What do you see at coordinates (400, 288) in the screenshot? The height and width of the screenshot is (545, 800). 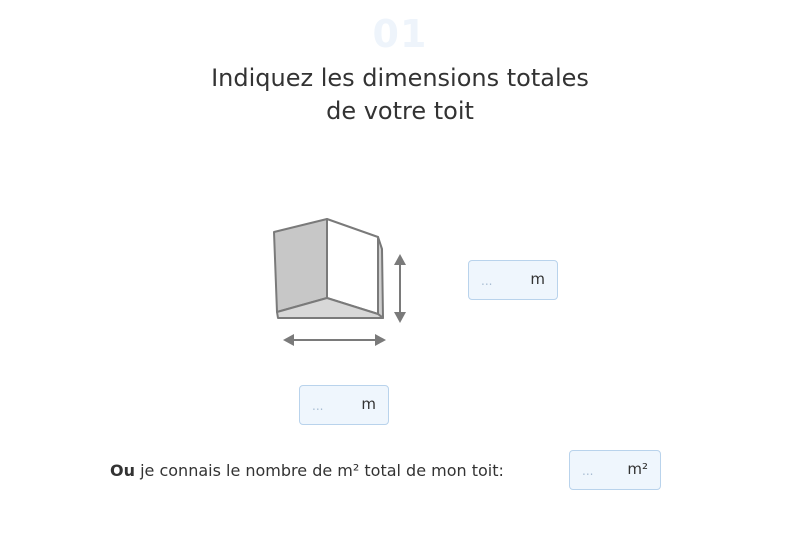 I see `height-arrow-icon` at bounding box center [400, 288].